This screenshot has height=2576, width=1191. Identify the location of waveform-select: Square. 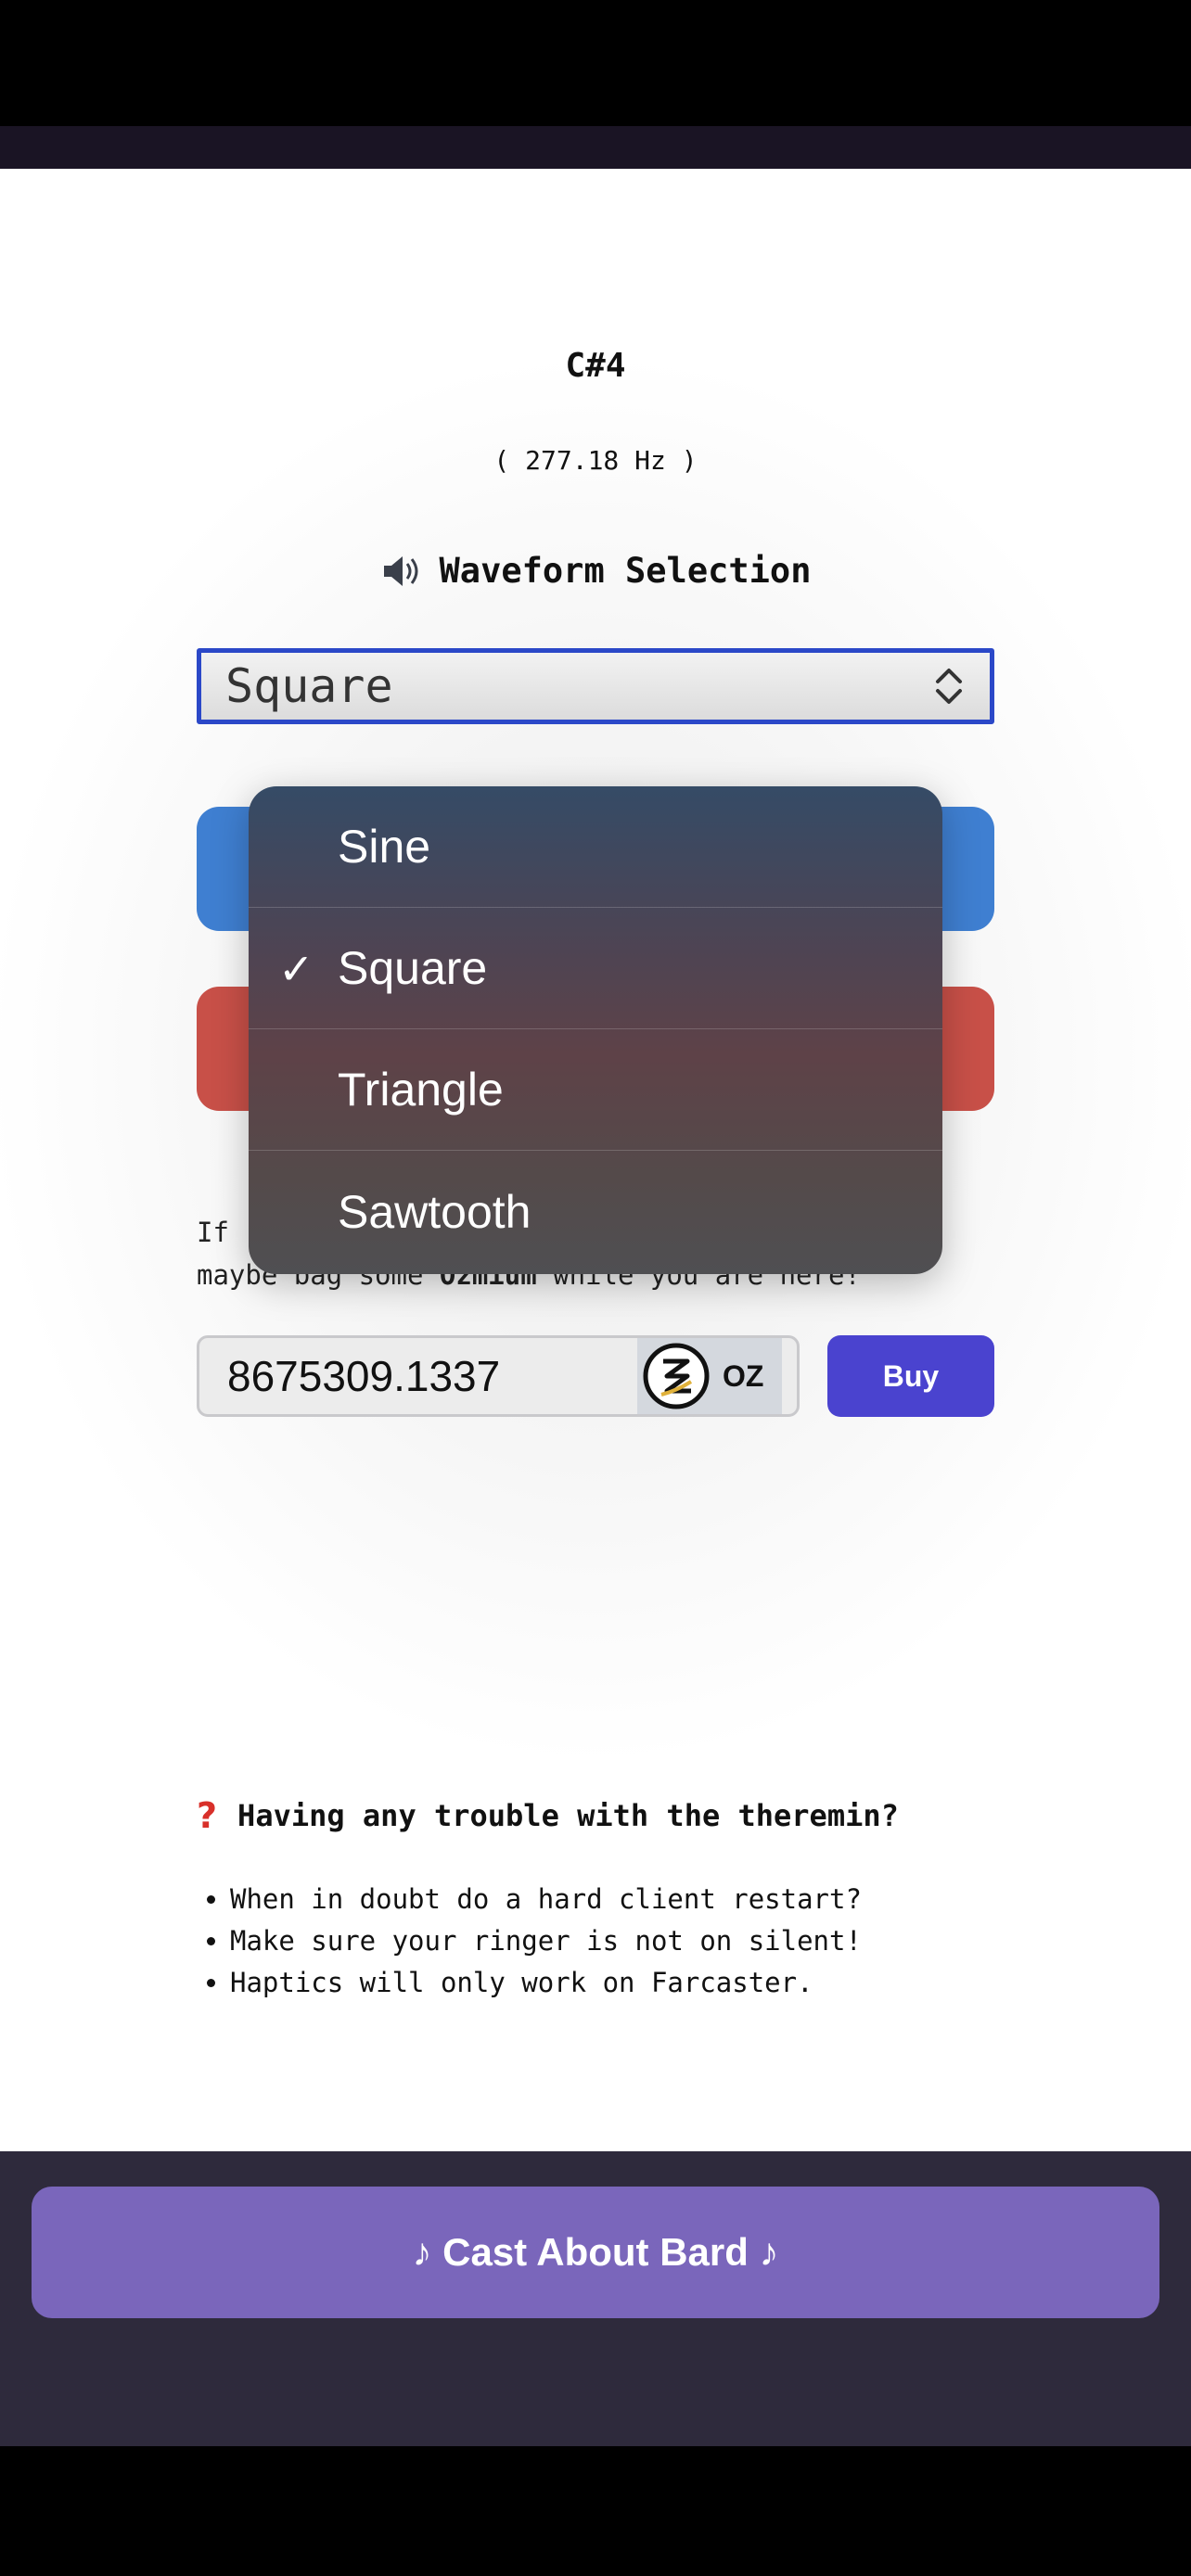
(595, 686).